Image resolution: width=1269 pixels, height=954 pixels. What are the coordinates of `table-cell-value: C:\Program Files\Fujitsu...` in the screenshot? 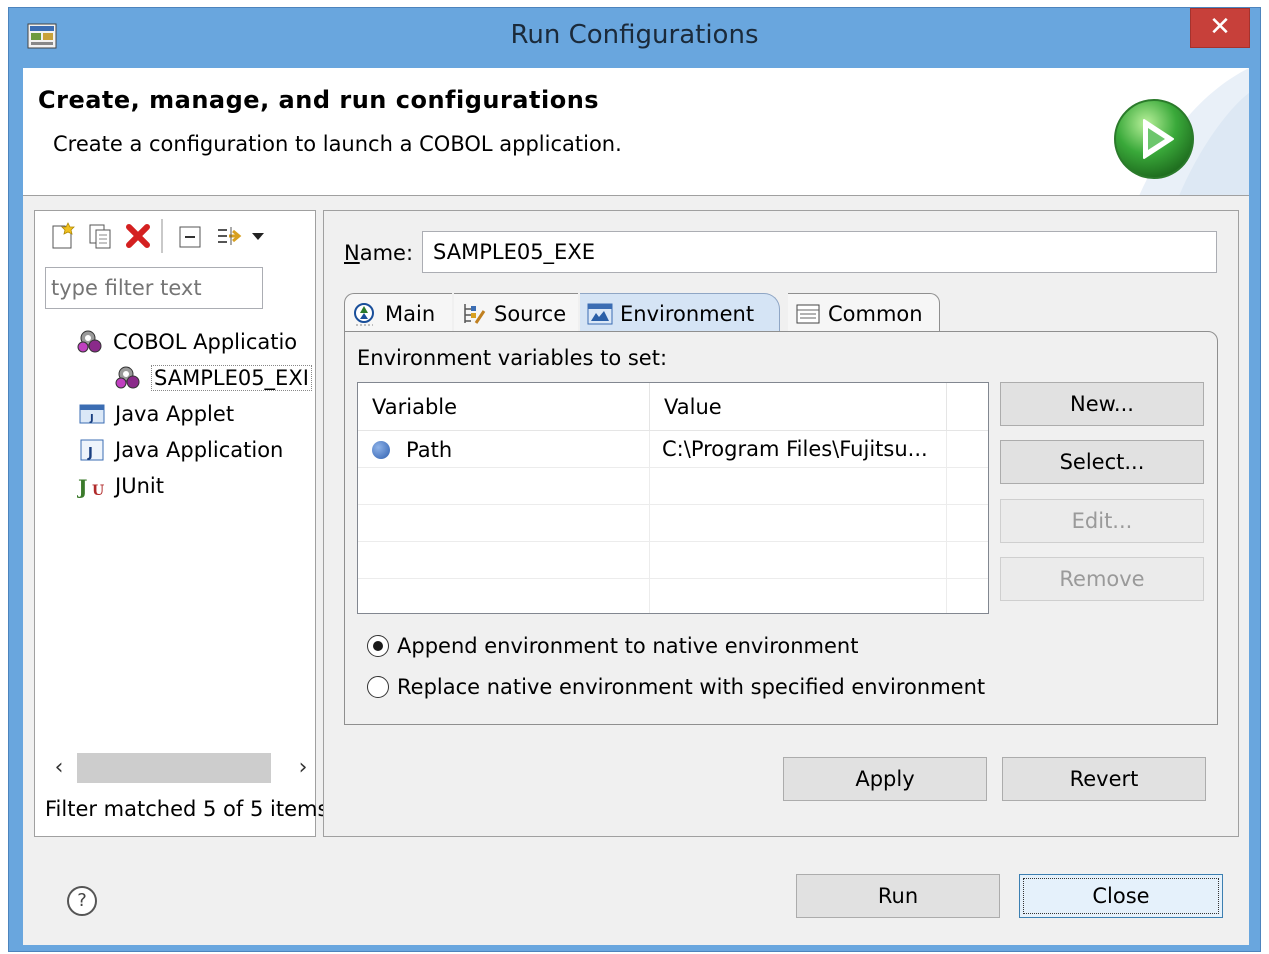 It's located at (798, 449).